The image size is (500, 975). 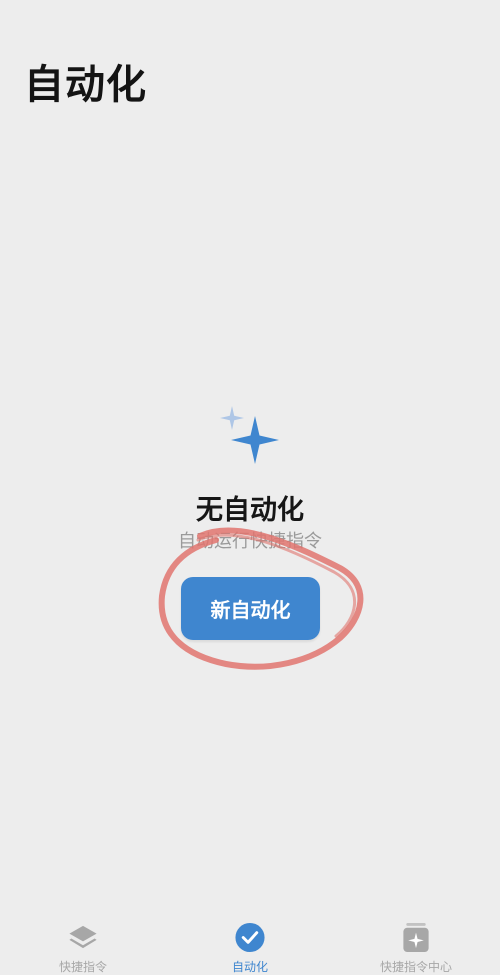 I want to click on layers-icon, so click(x=83, y=937).